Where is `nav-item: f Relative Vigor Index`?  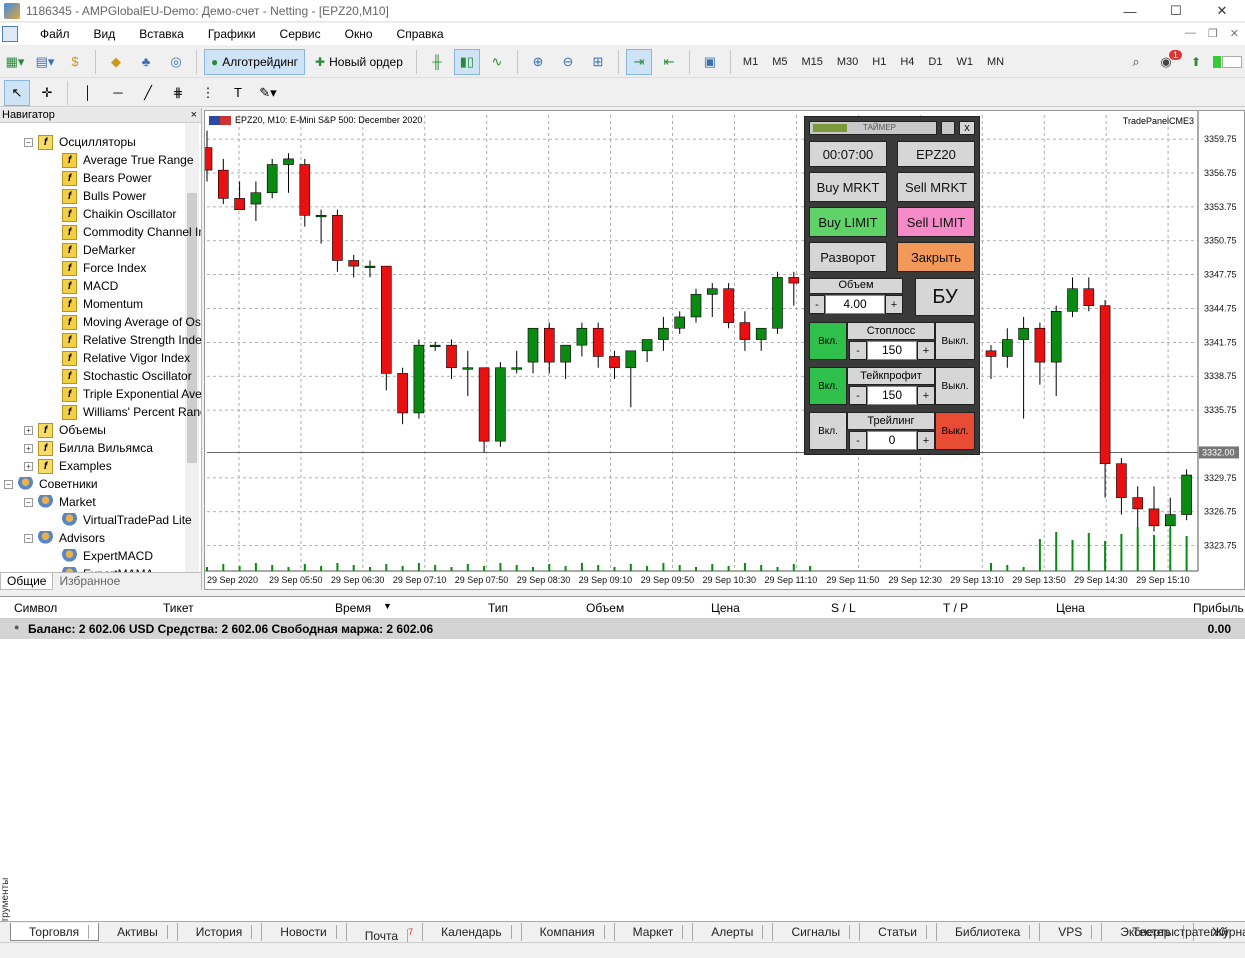 nav-item: f Relative Vigor Index is located at coordinates (126, 358).